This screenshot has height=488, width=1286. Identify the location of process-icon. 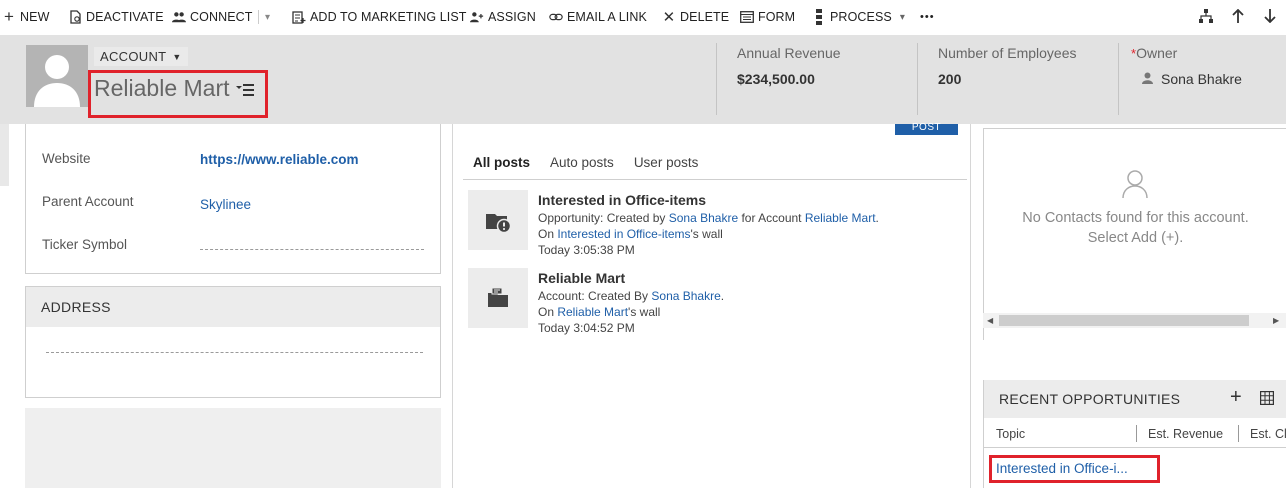
(819, 17).